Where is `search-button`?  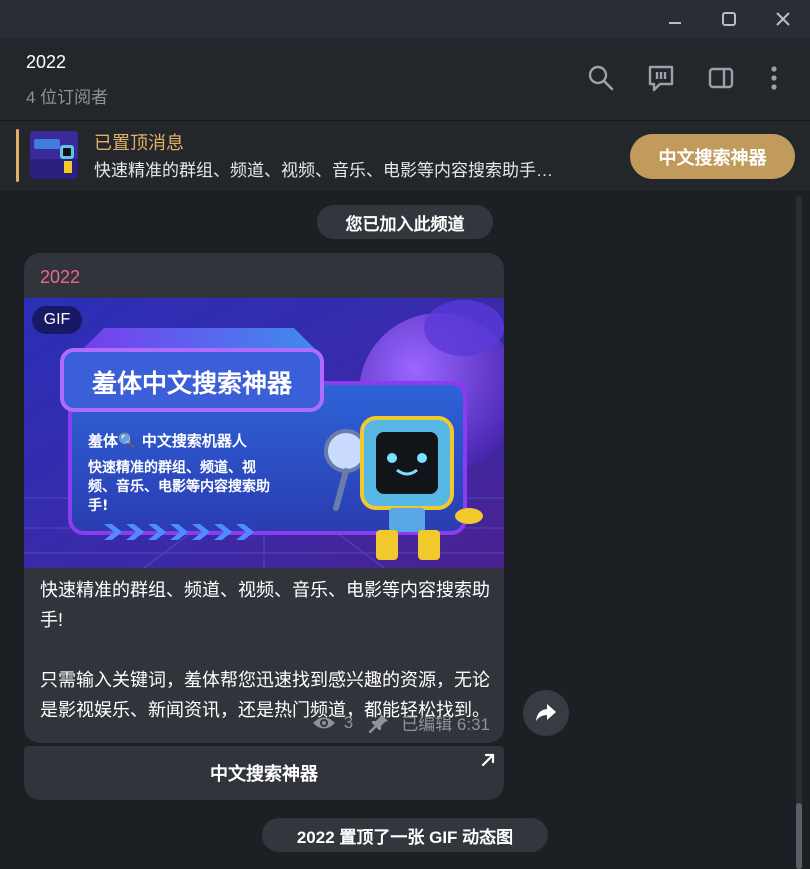
search-button is located at coordinates (601, 78).